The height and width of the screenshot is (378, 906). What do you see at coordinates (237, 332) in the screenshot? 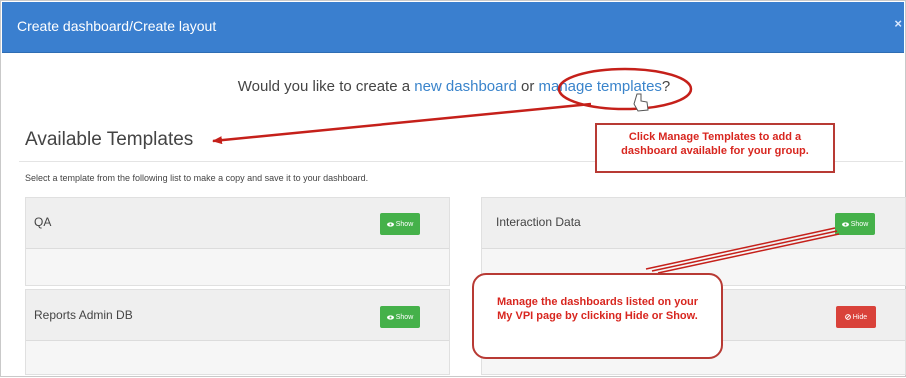
I see `template-panel-reports-admin-db: Reports Admin DB Show` at bounding box center [237, 332].